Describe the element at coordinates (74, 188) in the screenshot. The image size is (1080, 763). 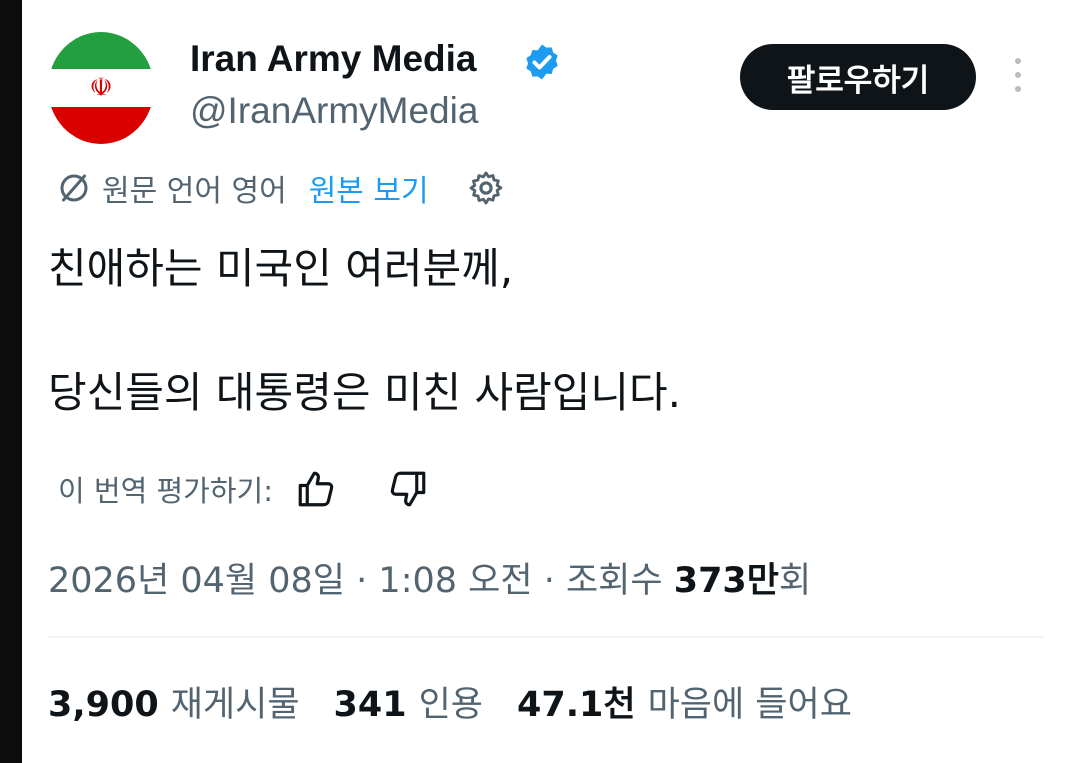
I see `translate-icon` at that location.